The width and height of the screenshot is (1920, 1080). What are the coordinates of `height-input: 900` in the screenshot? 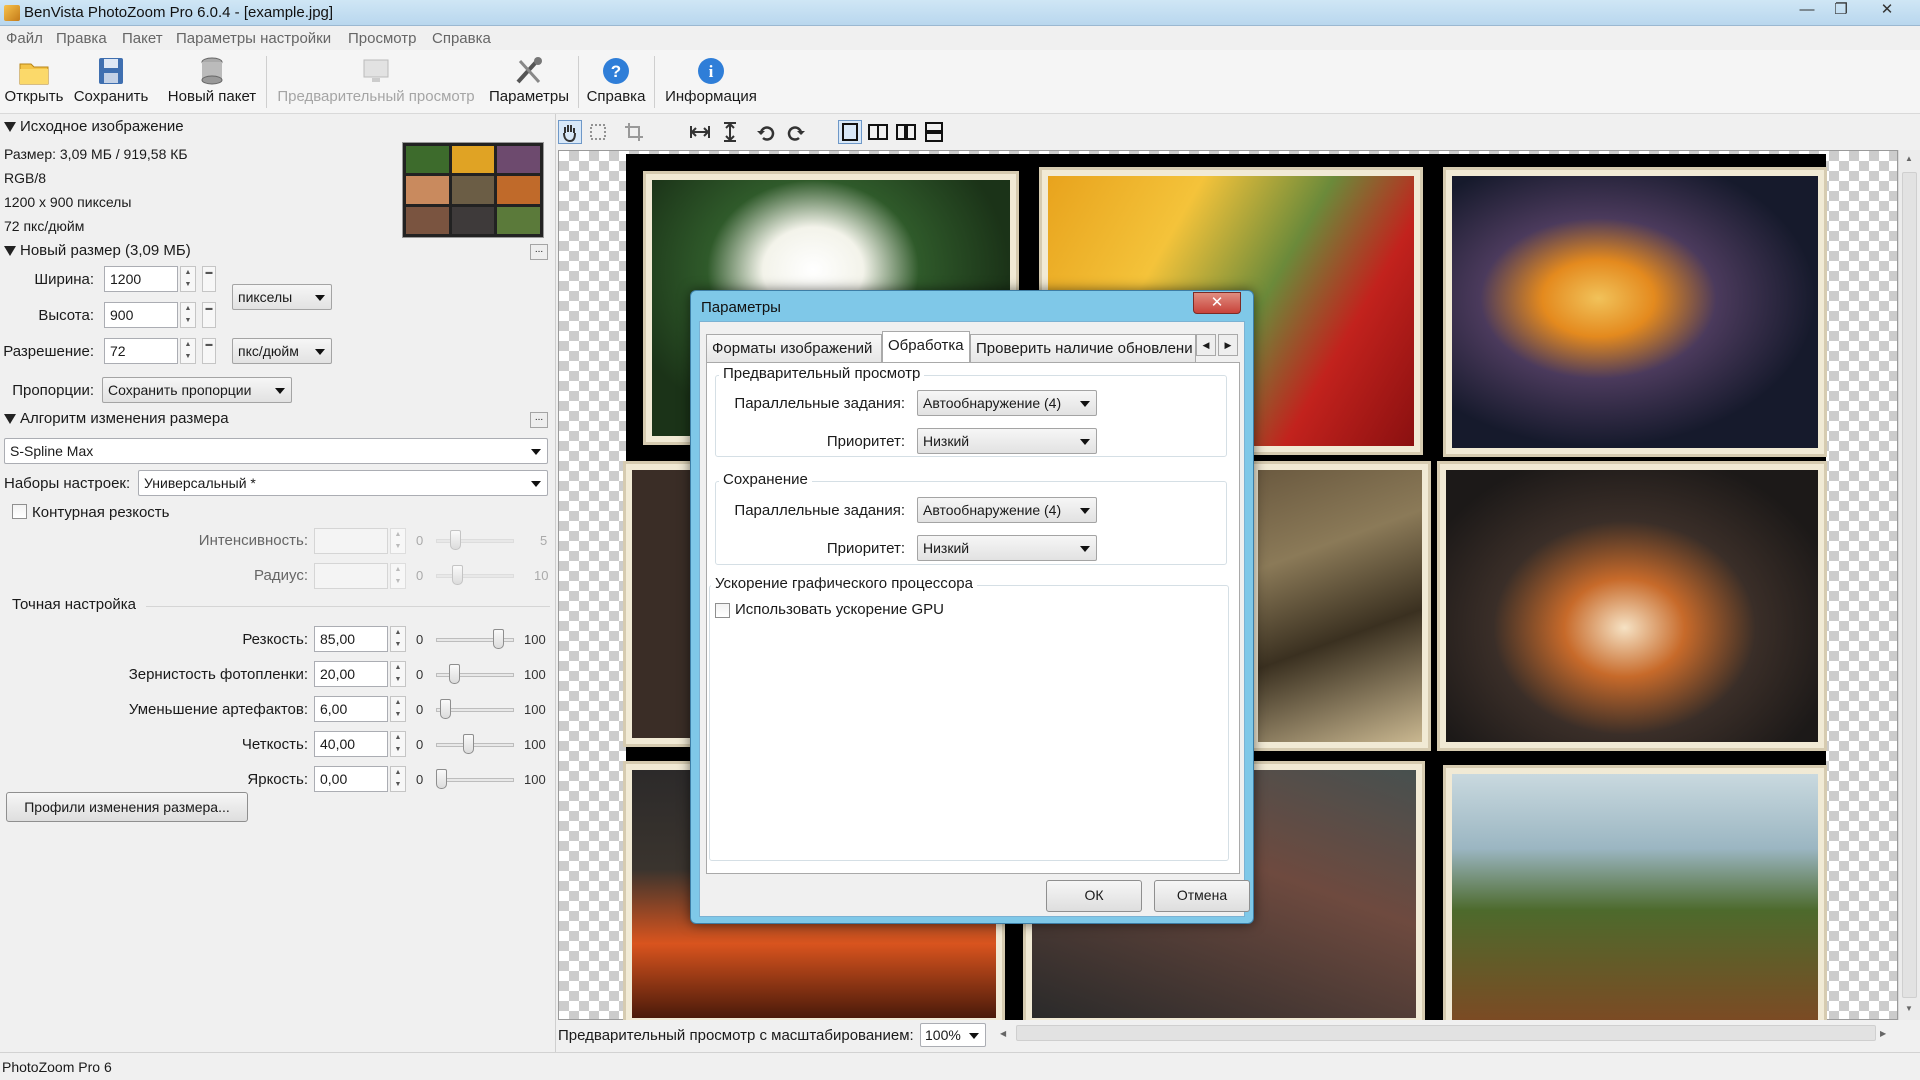 It's located at (141, 315).